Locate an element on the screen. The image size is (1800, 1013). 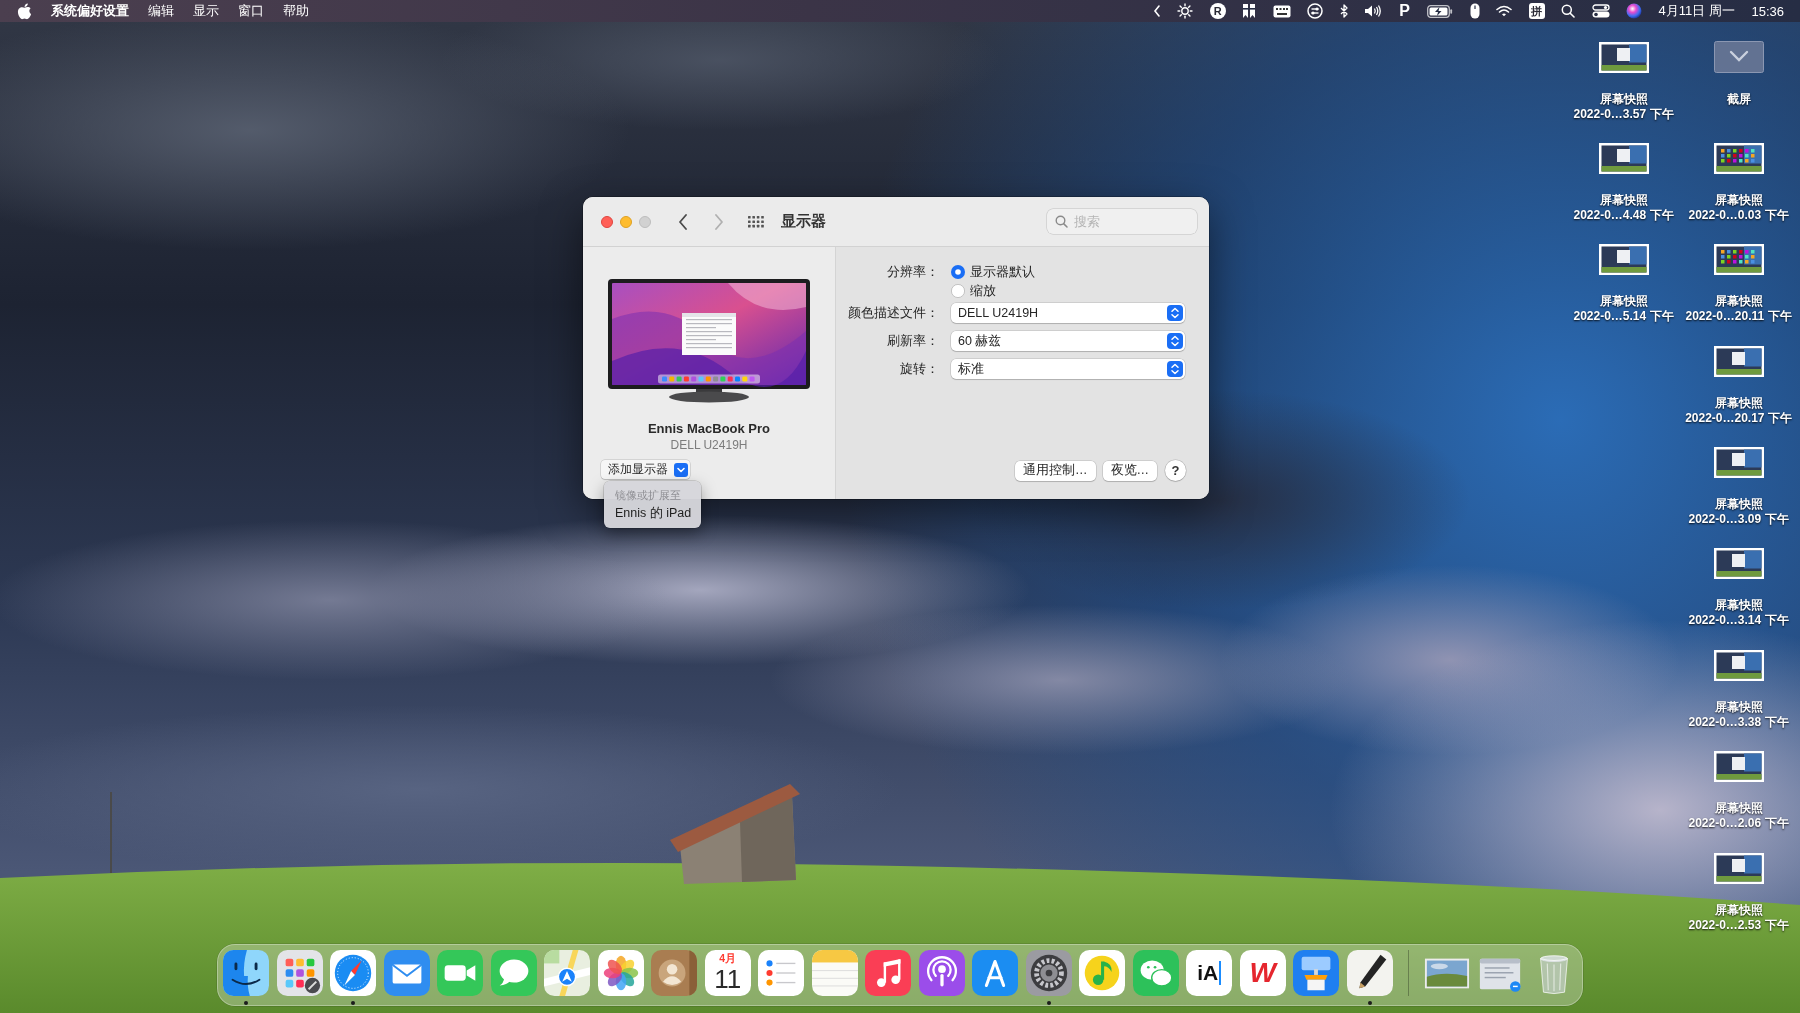
gear-icon is located at coordinates (1048, 973).